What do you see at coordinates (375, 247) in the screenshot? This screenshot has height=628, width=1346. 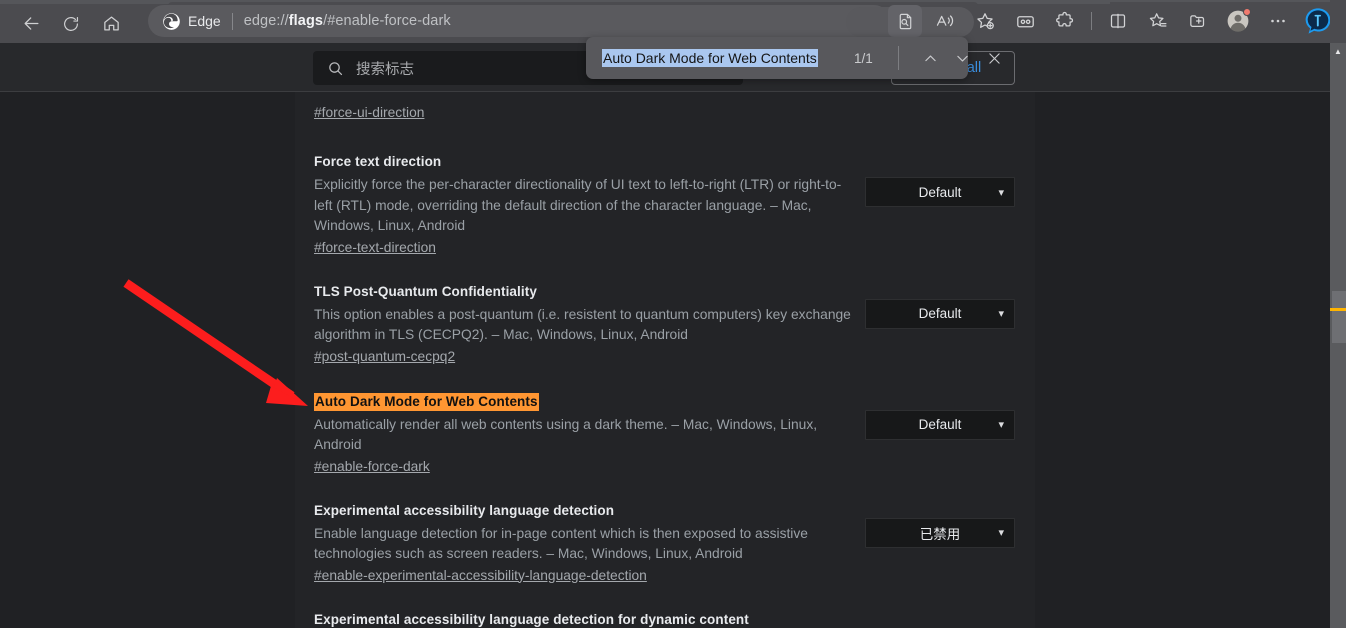 I see `flag-link: #force-text-direction` at bounding box center [375, 247].